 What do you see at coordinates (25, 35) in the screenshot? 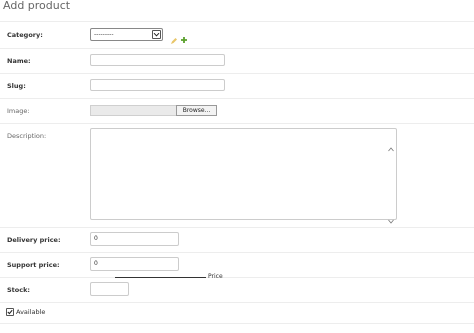
I see `category-label: Category:` at bounding box center [25, 35].